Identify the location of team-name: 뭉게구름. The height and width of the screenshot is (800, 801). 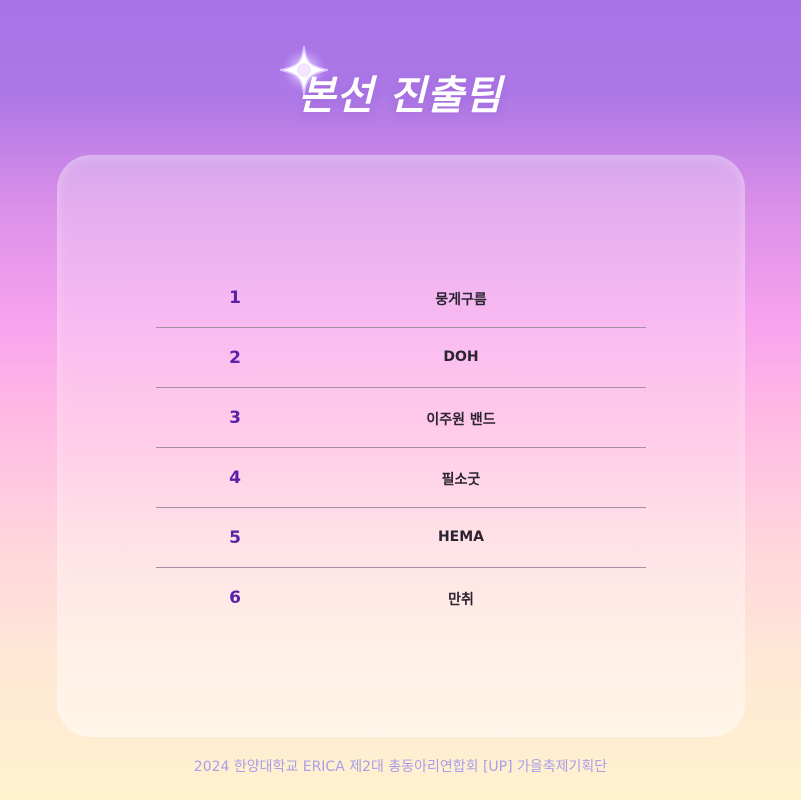
(461, 300).